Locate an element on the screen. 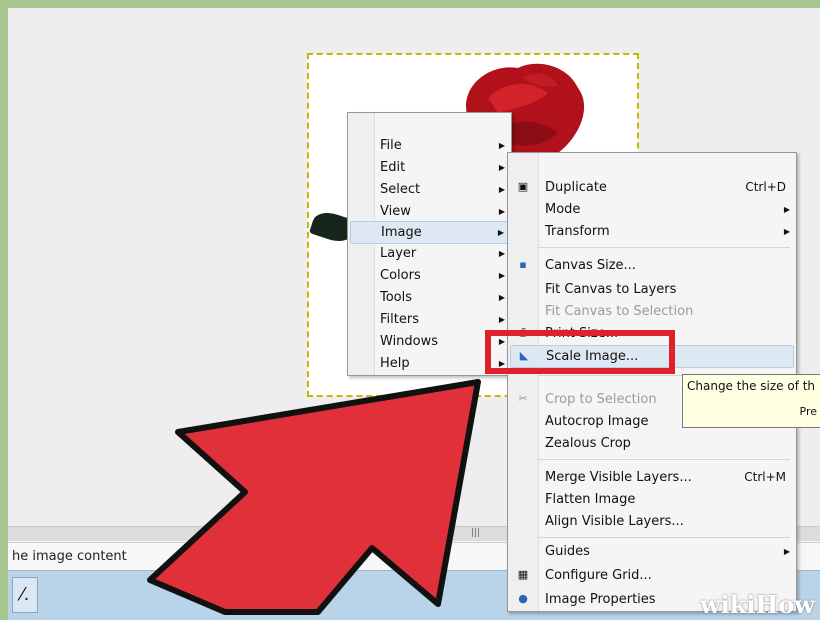 Image resolution: width=820 pixels, height=620 pixels. menu-item-fit-canvas-layers: Fit Canvas to Layers is located at coordinates (652, 289).